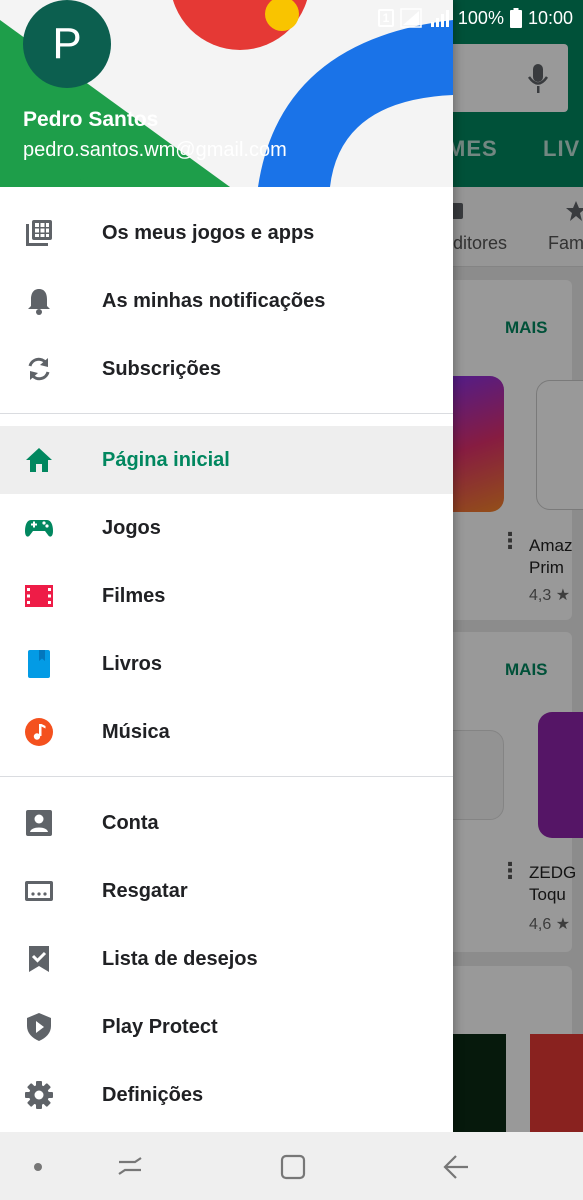 Image resolution: width=583 pixels, height=1200 pixels. What do you see at coordinates (39, 460) in the screenshot?
I see `home-icon` at bounding box center [39, 460].